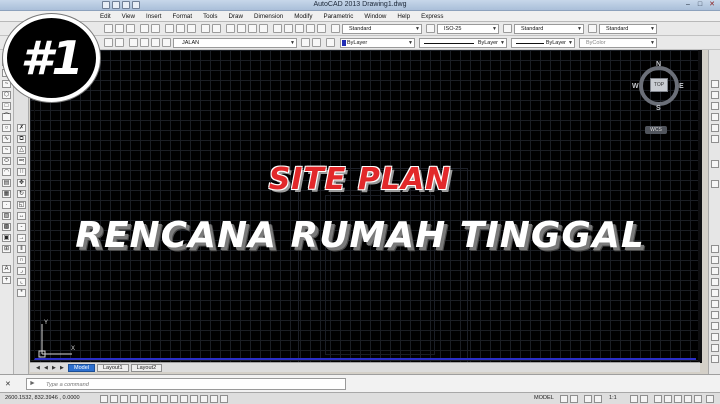 This screenshot has width=720, height=404. Describe the element at coordinates (6, 269) in the screenshot. I see `multiline-text-icon: A` at that location.